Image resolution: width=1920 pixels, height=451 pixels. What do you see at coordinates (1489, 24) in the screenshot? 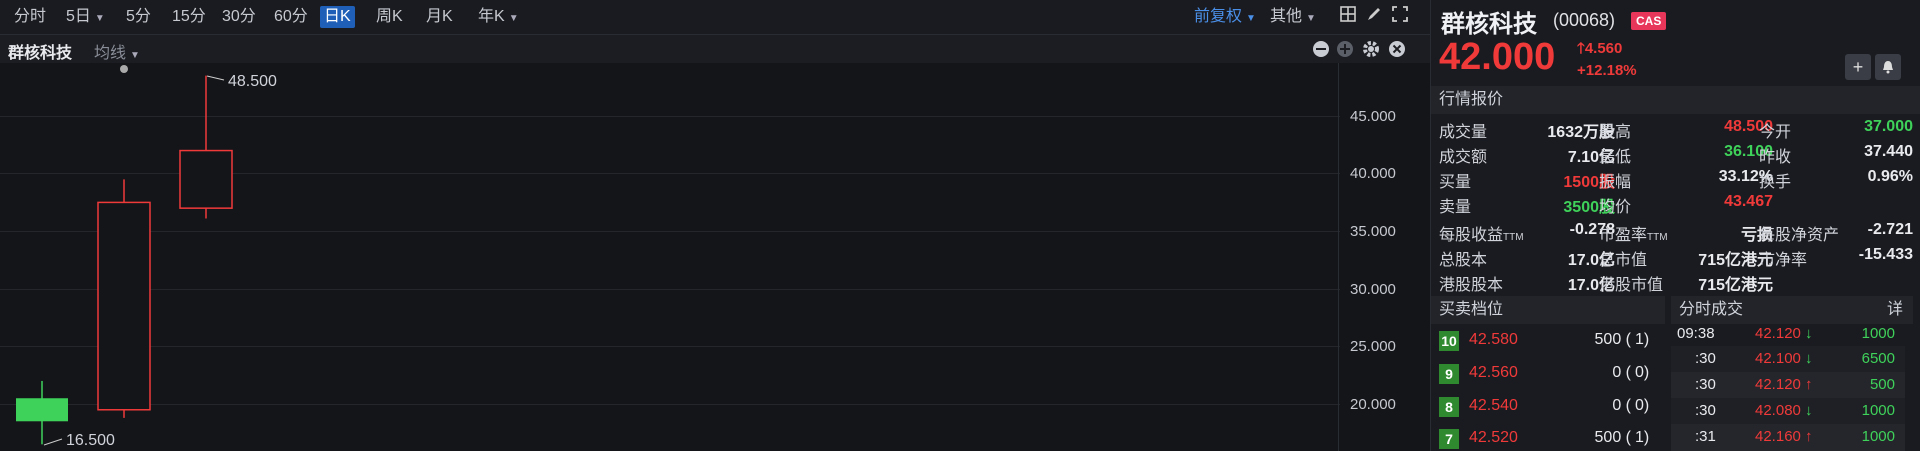
I see `stock-name: 群核科技` at bounding box center [1489, 24].